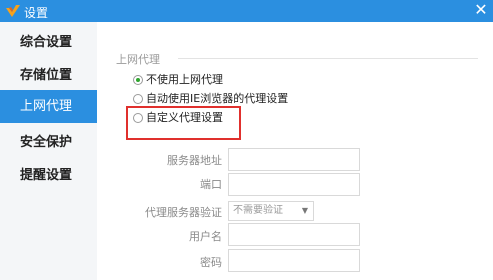 The height and width of the screenshot is (280, 493). What do you see at coordinates (258, 210) in the screenshot?
I see `proxy-auth-value: 不需要验证` at bounding box center [258, 210].